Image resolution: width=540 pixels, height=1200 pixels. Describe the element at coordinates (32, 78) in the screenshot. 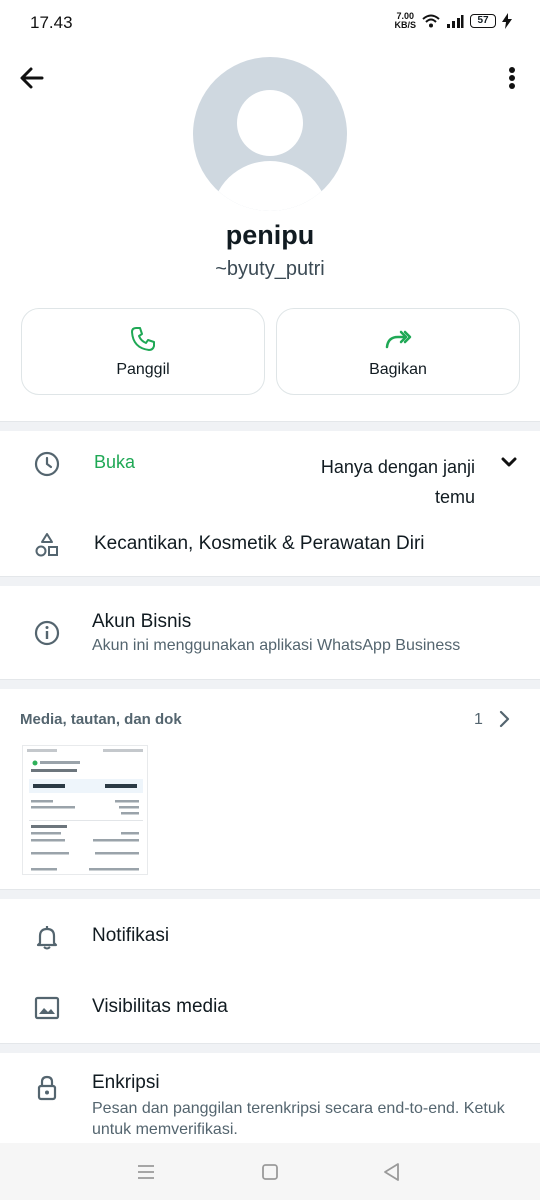

I see `back-arrow-icon` at that location.